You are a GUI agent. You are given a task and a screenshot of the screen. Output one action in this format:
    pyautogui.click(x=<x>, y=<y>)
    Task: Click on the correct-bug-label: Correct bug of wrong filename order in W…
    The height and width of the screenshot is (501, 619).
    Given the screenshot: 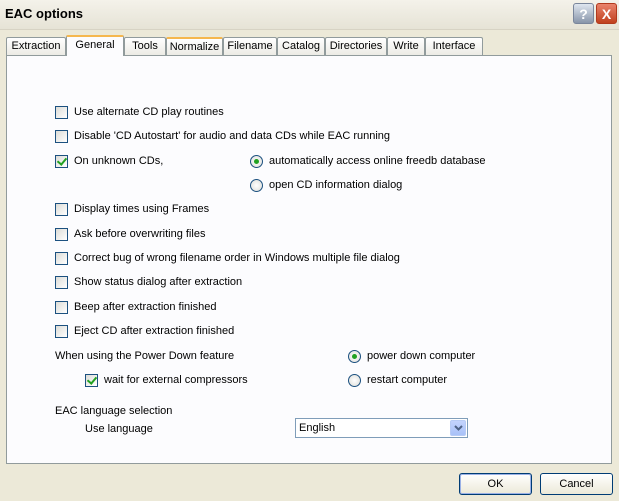 What is the action you would take?
    pyautogui.click(x=237, y=258)
    